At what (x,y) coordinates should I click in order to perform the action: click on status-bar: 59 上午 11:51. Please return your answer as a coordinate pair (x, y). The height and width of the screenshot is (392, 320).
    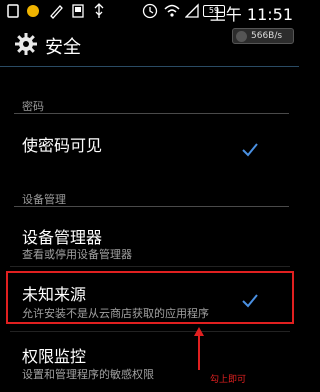
    Looking at the image, I should click on (149, 12).